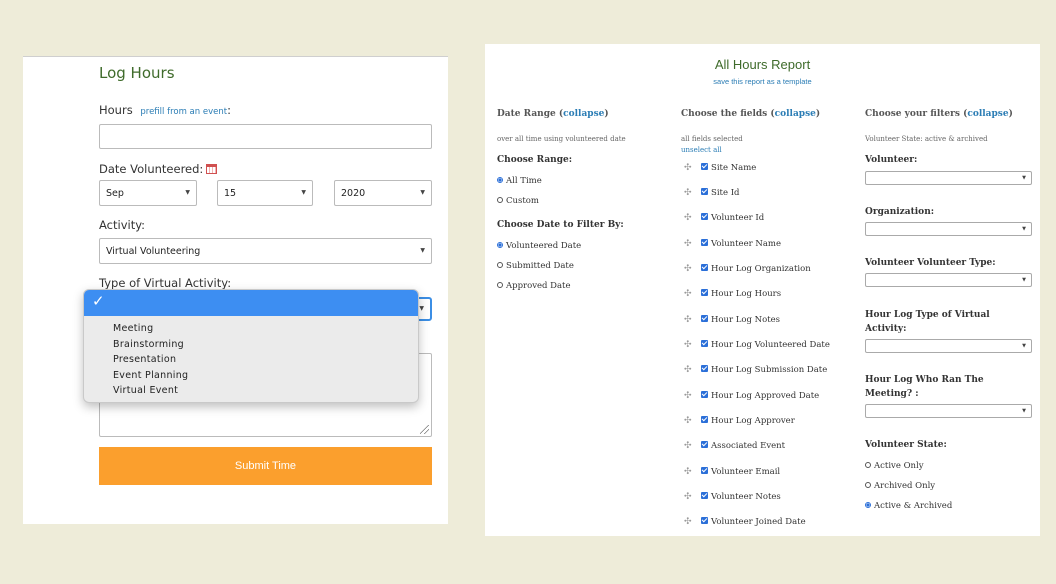 The height and width of the screenshot is (584, 1056). I want to click on field-volunteer-name: ✣ Volunteer Name, so click(732, 244).